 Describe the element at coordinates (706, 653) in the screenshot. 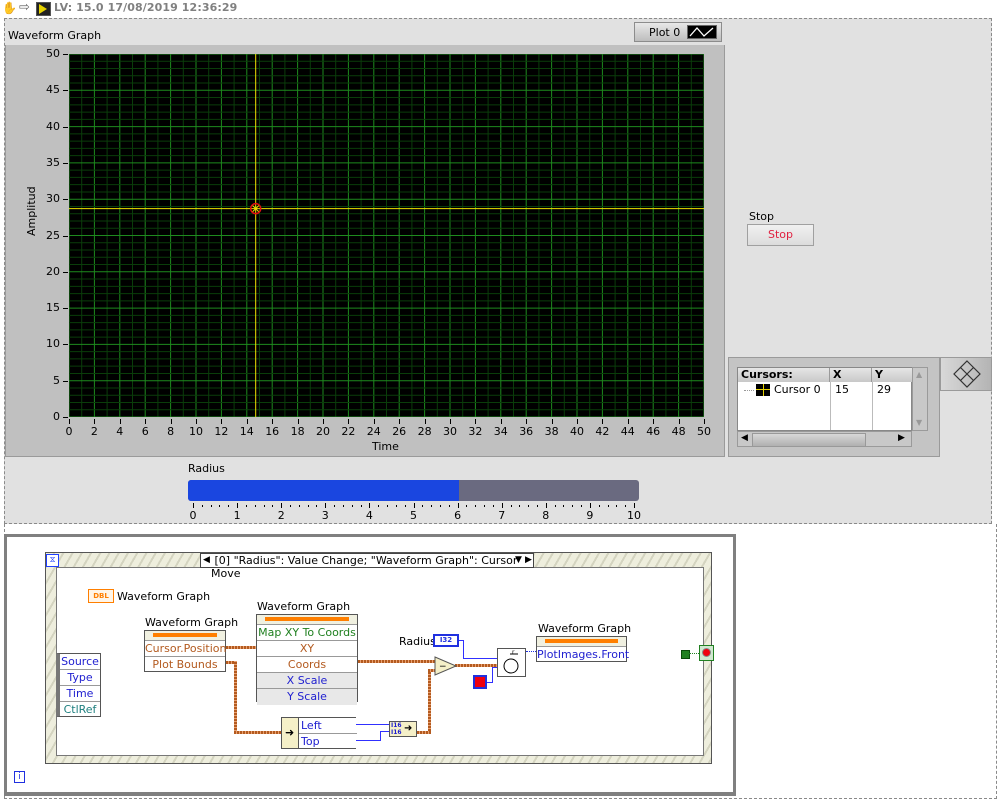

I see `stop-condition-terminal` at that location.